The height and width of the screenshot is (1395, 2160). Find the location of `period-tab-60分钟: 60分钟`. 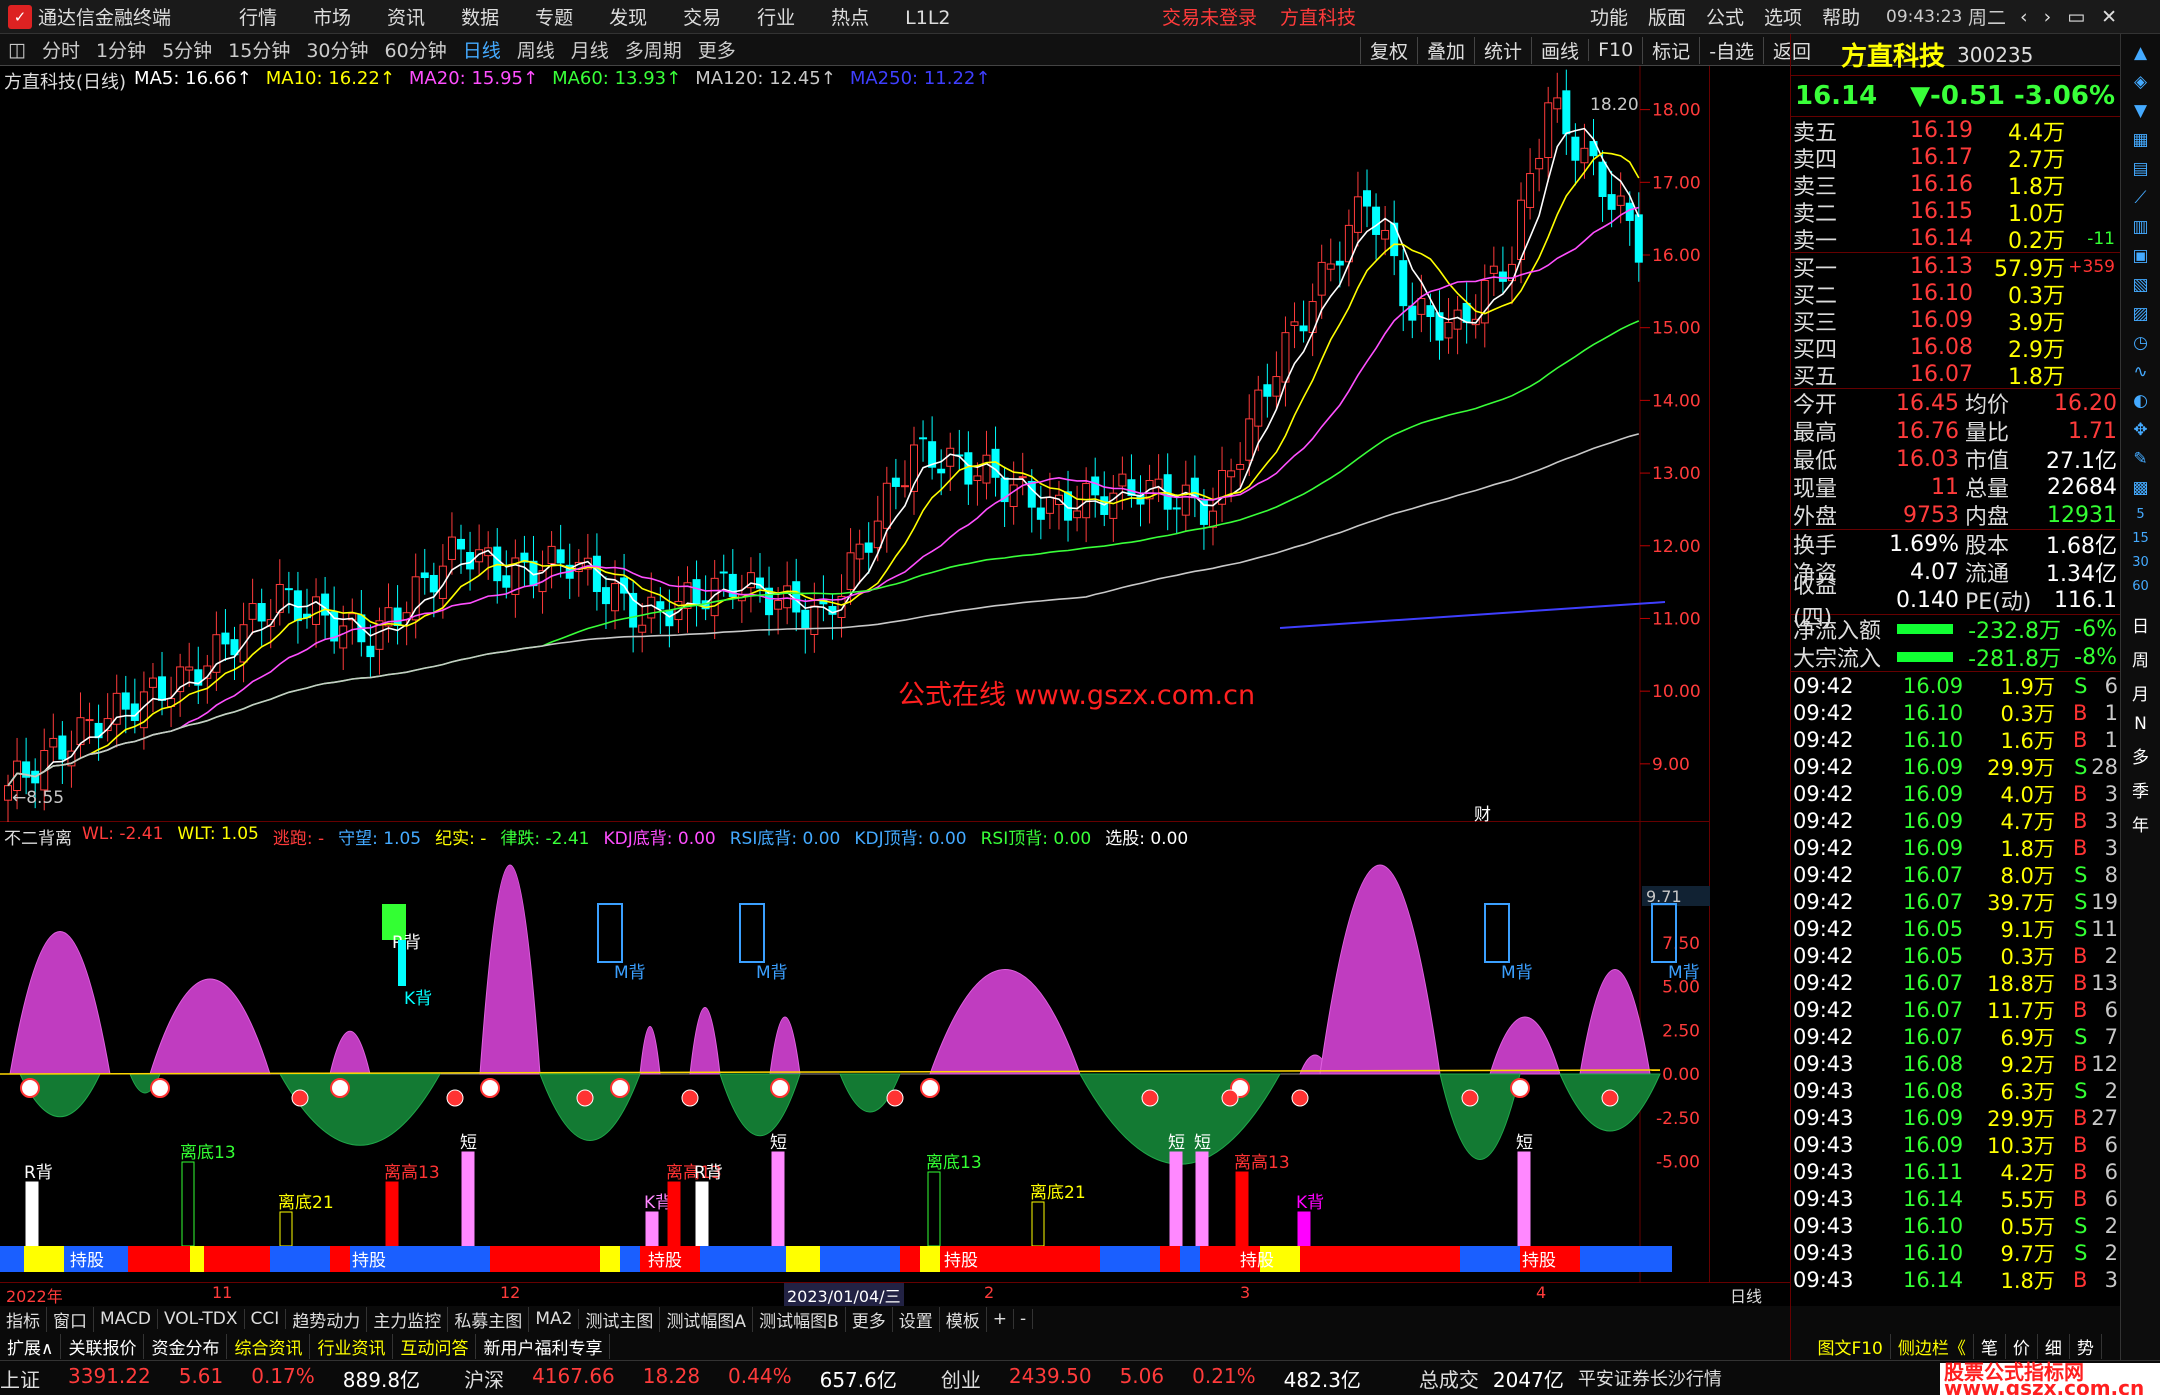

period-tab-60分钟: 60分钟 is located at coordinates (416, 49).